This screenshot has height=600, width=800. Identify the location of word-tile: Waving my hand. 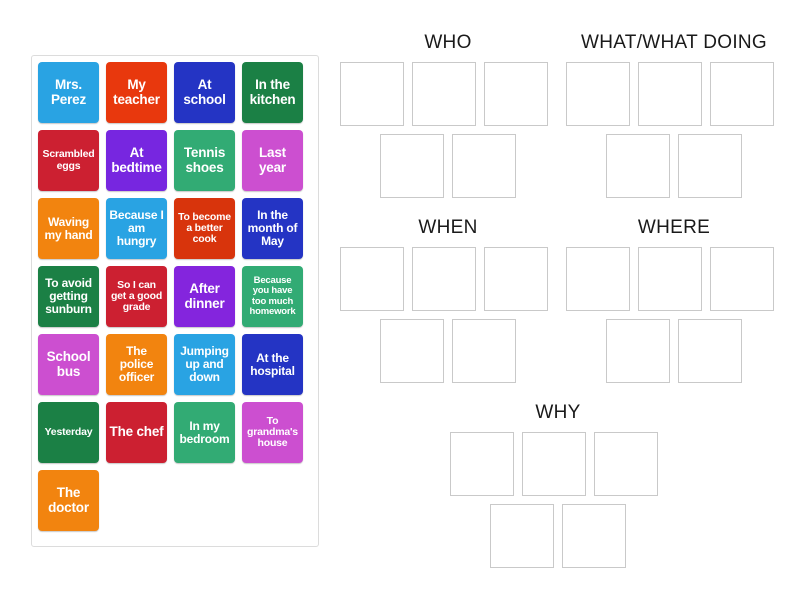
(68, 228).